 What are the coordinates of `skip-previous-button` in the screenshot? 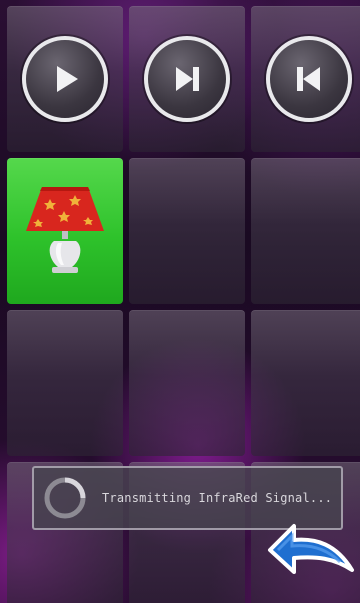 It's located at (309, 79).